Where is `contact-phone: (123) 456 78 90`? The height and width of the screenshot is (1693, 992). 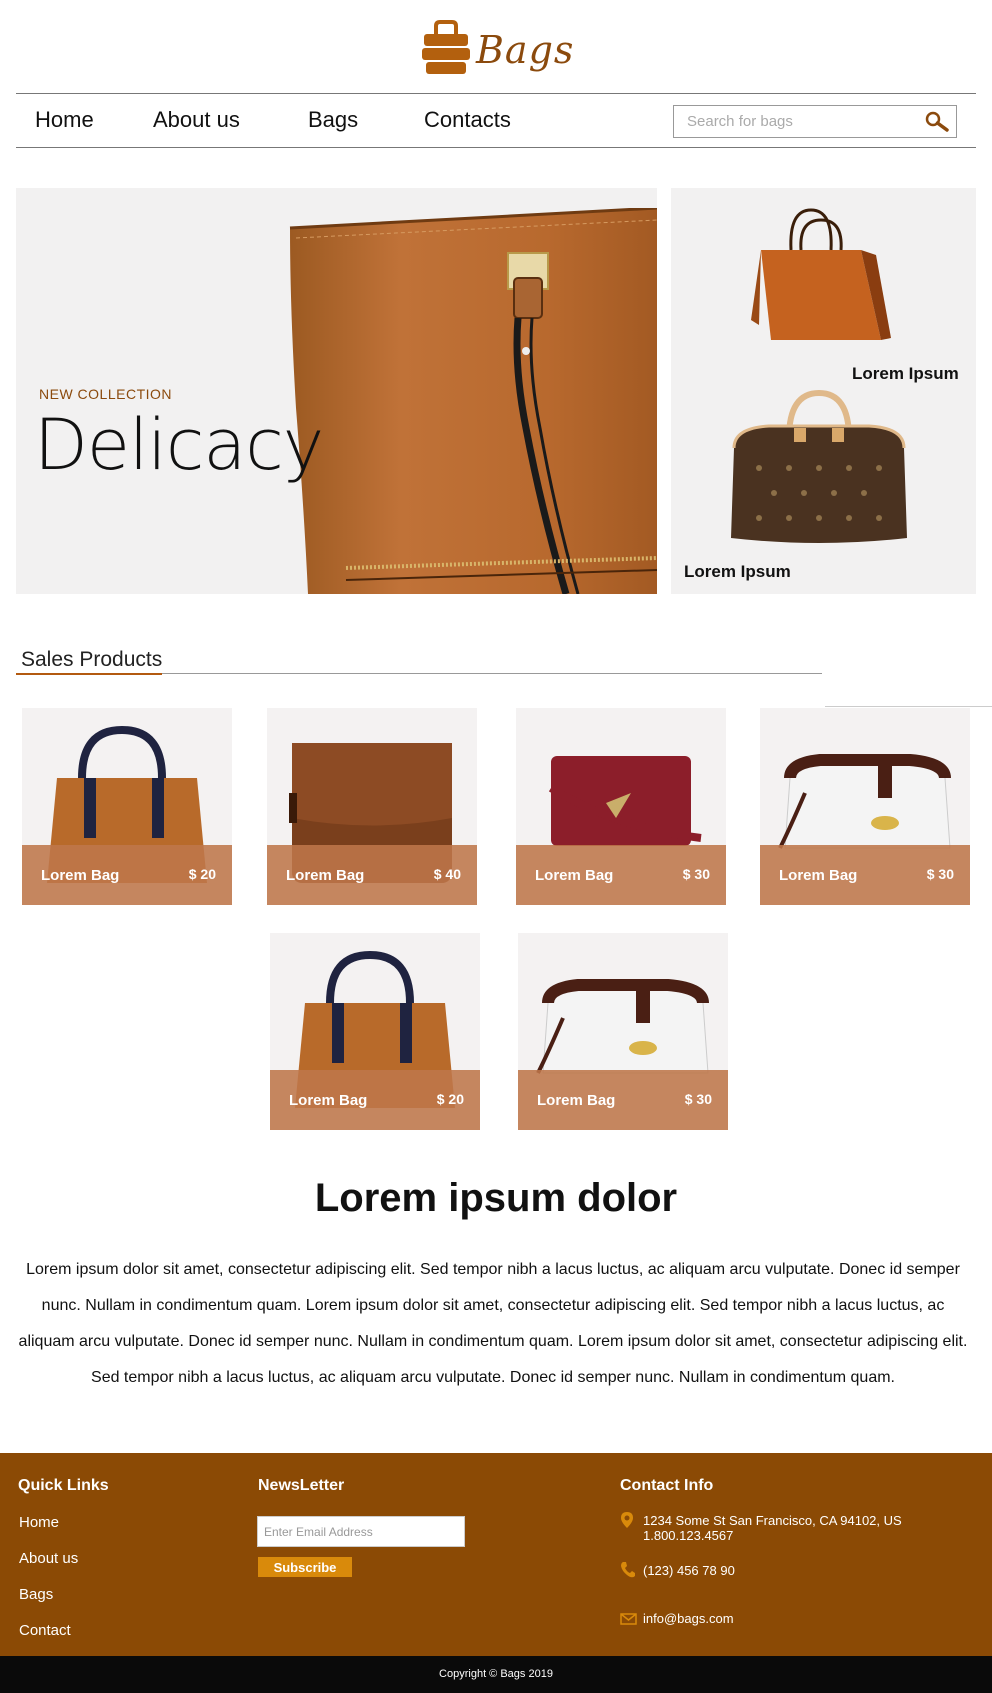
contact-phone: (123) 456 78 90 is located at coordinates (689, 1570).